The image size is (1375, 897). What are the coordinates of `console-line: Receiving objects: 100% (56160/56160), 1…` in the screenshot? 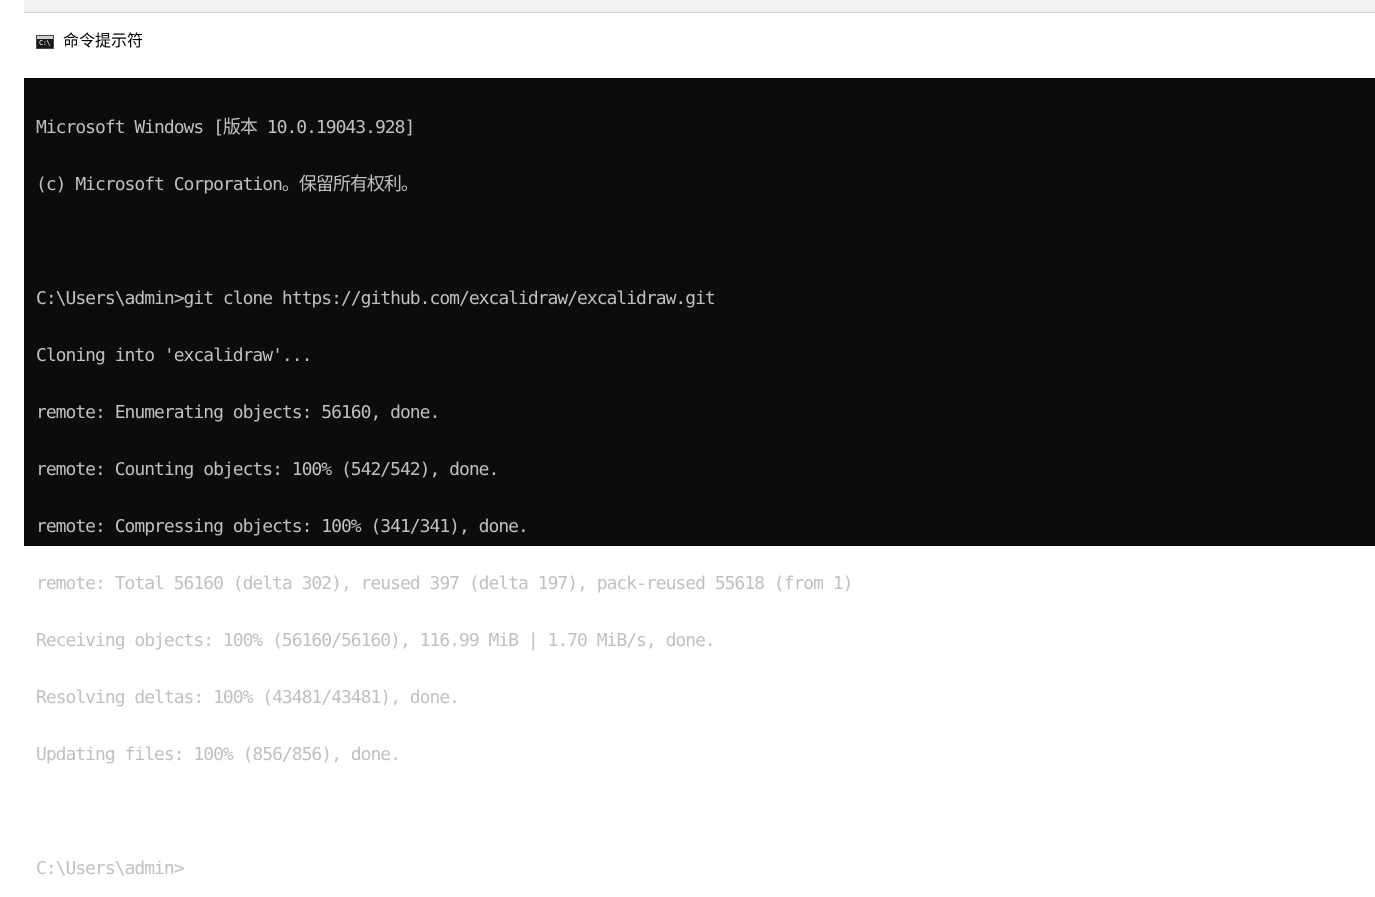 It's located at (376, 640).